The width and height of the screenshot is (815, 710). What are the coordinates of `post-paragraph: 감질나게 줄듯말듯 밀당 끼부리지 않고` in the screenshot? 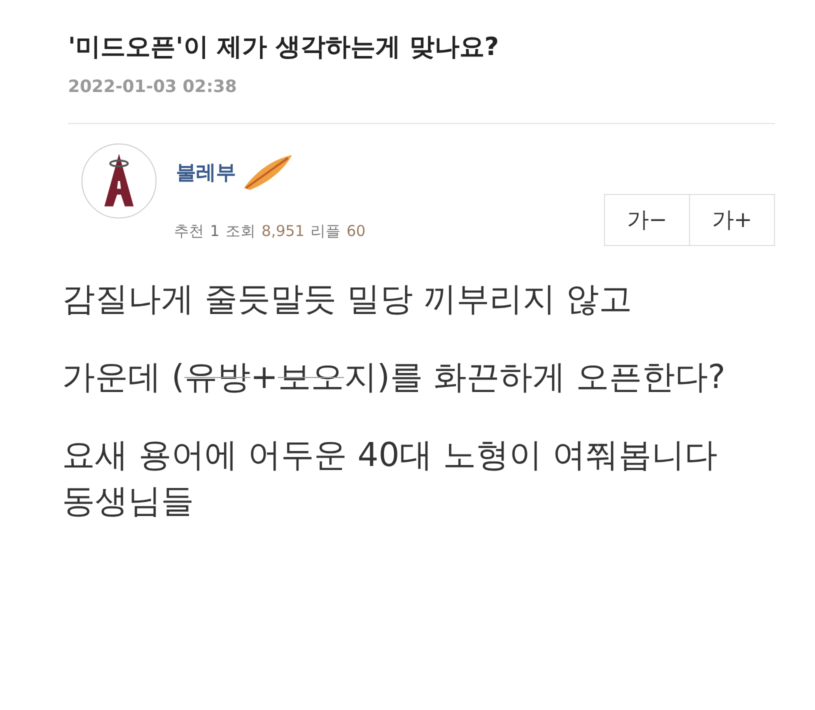 It's located at (347, 299).